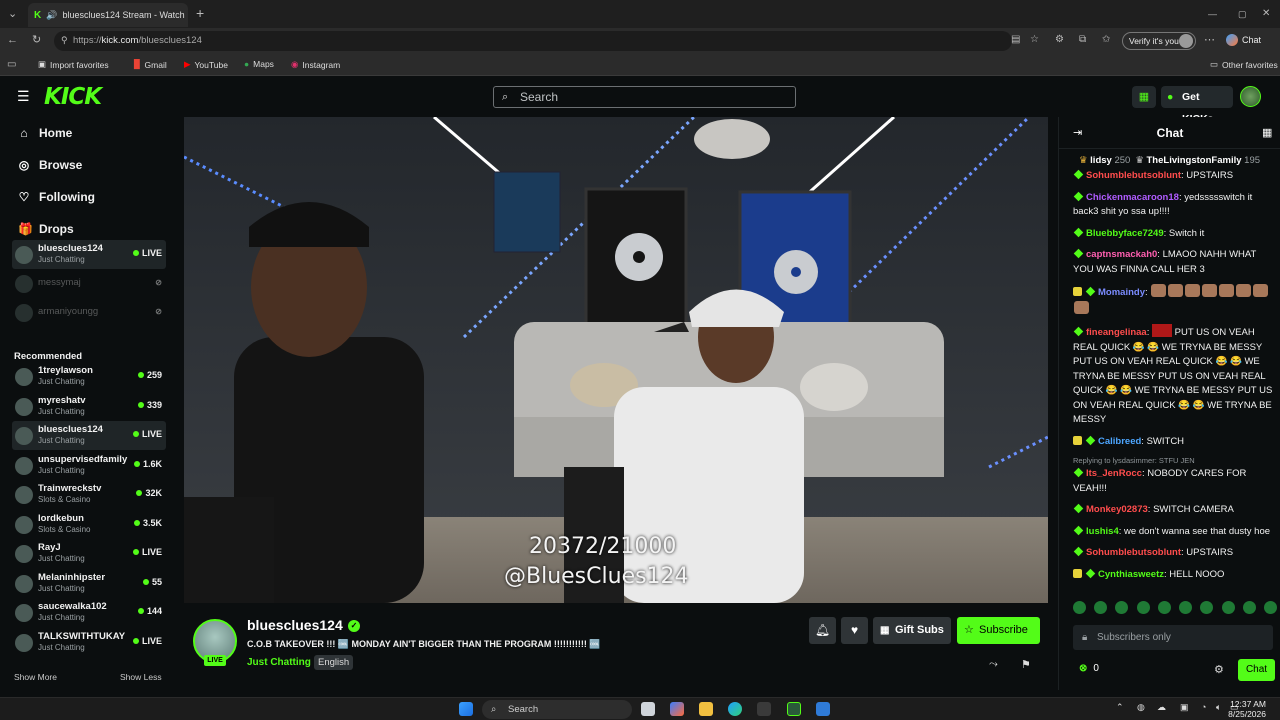 This screenshot has width=1280, height=720. I want to click on recommended-channel: TALKSWITHTUKAY Just Chatting LIVE, so click(89, 642).